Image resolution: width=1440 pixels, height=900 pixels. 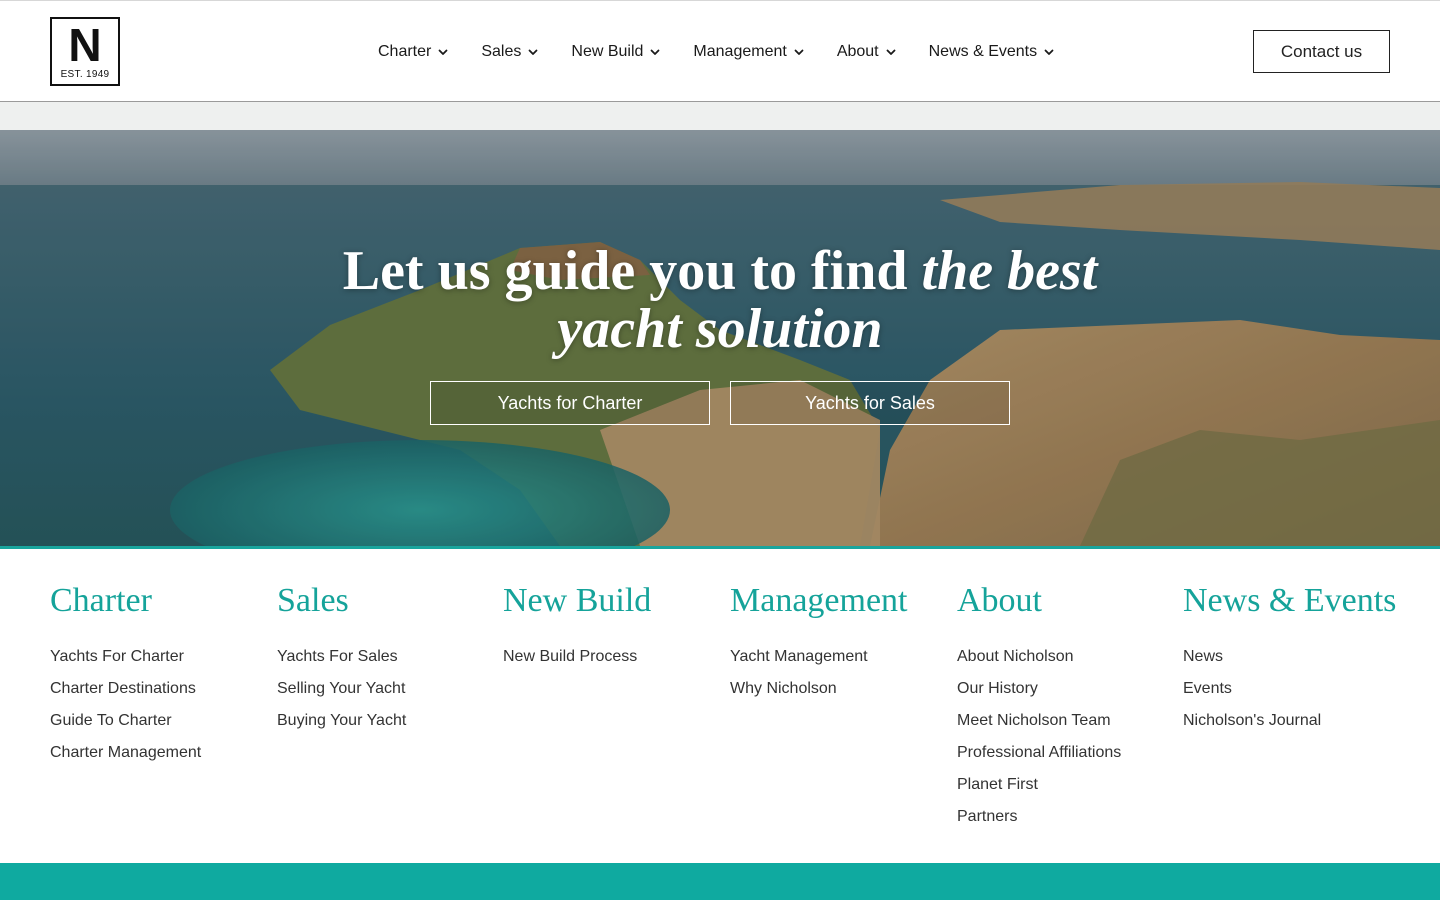 I want to click on header-spacer-band, so click(x=720, y=116).